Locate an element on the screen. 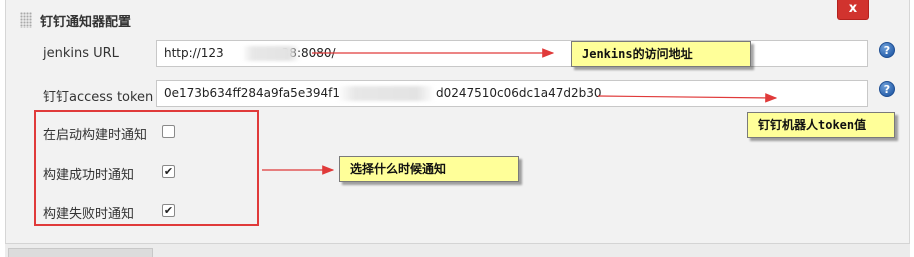 This screenshot has height=257, width=914. arrow-to-token-note is located at coordinates (687, 98).